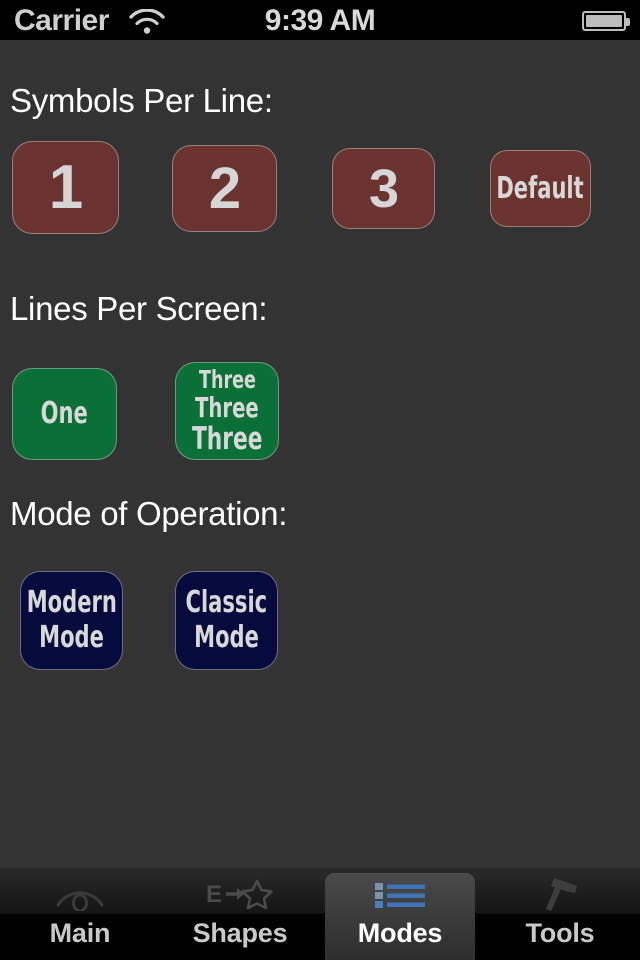 Image resolution: width=640 pixels, height=960 pixels. I want to click on tab-tools: Tools, so click(560, 914).